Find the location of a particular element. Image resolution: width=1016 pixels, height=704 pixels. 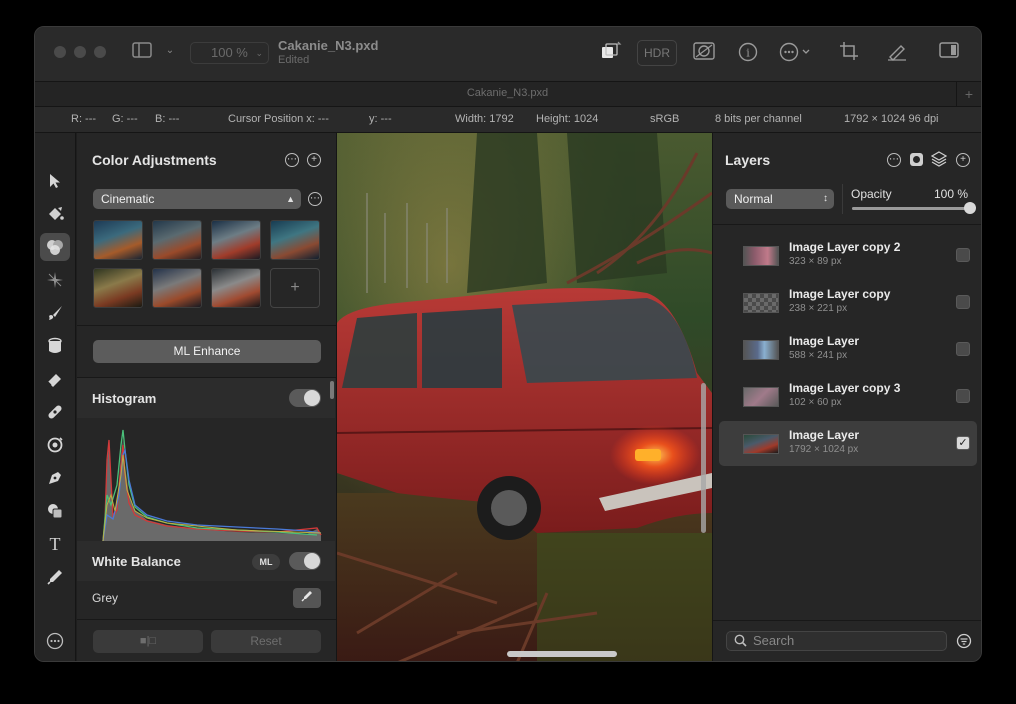

ml-enhance-button: ML Enhance is located at coordinates (207, 351).